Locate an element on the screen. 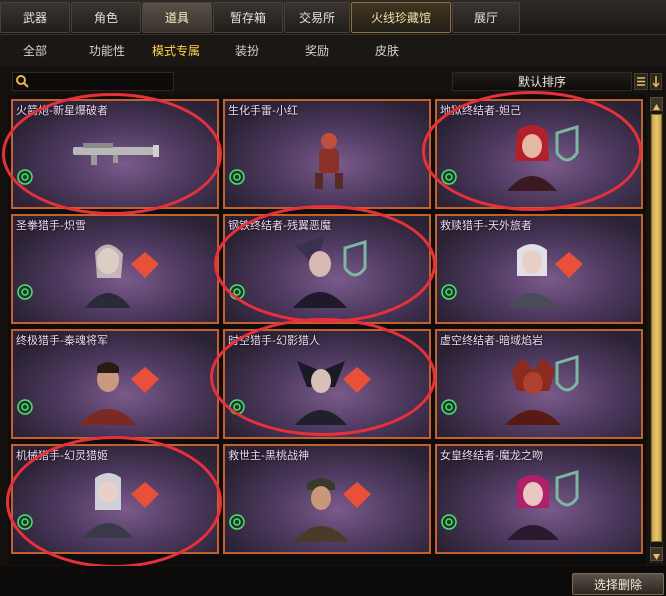 The width and height of the screenshot is (666, 596). search-input is located at coordinates (102, 81).